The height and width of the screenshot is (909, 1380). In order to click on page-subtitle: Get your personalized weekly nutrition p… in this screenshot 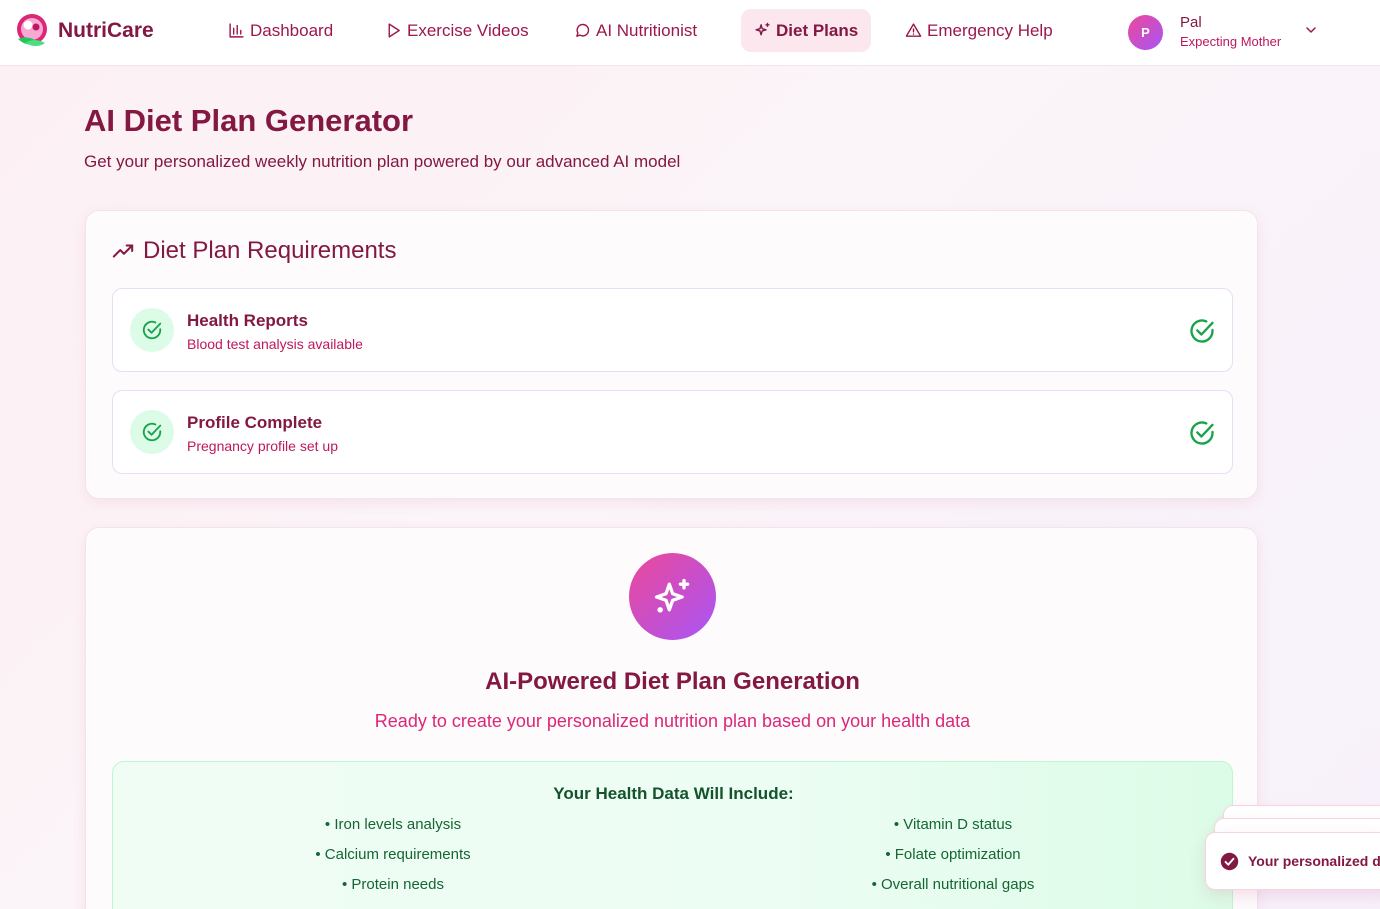, I will do `click(382, 161)`.